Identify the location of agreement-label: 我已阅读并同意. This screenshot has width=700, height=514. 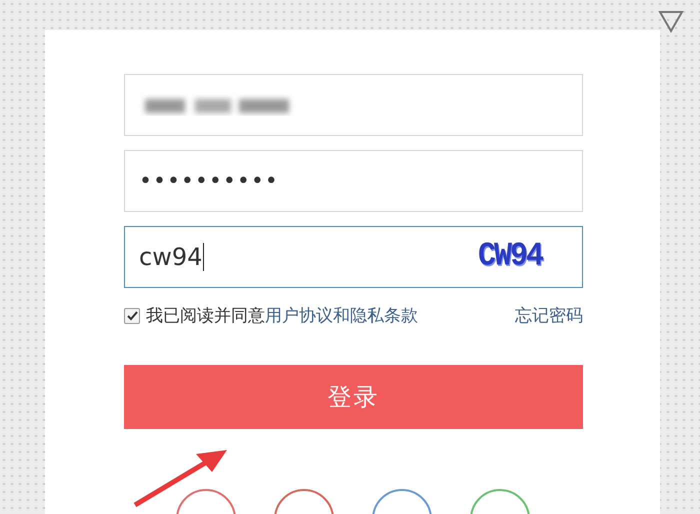
(205, 316).